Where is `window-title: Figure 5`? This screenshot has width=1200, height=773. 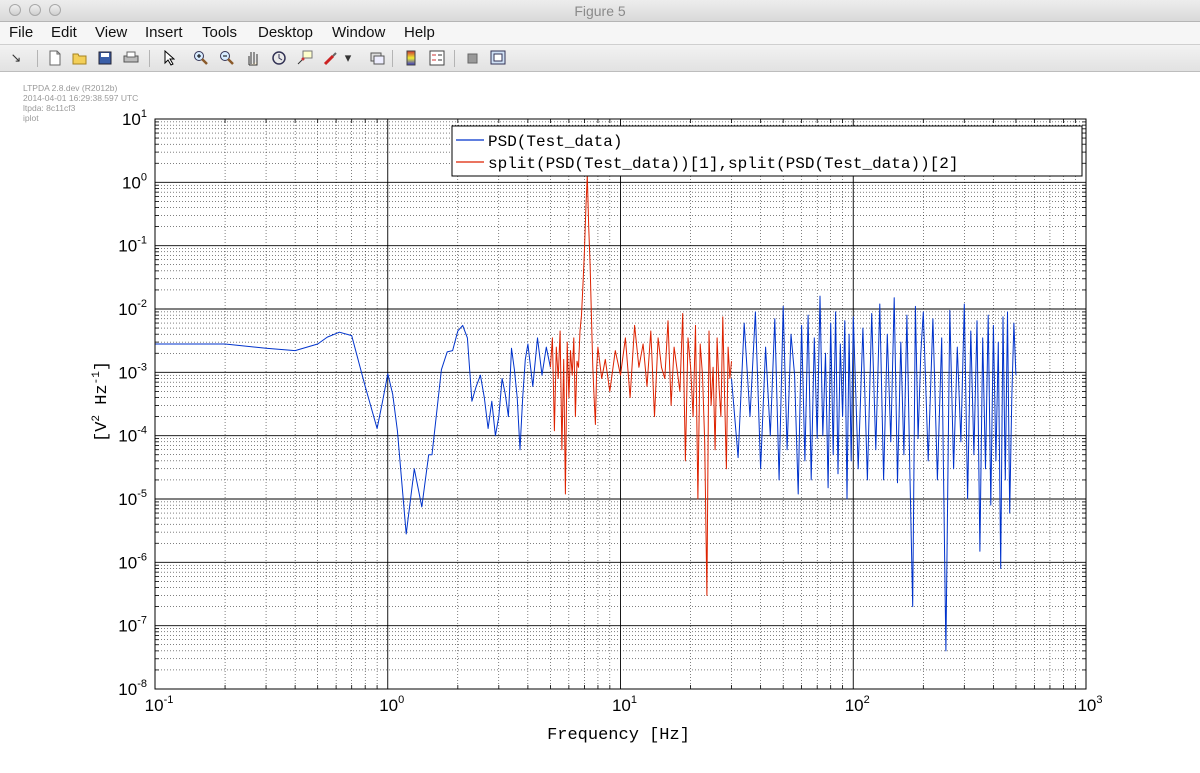
window-title: Figure 5 is located at coordinates (600, 11).